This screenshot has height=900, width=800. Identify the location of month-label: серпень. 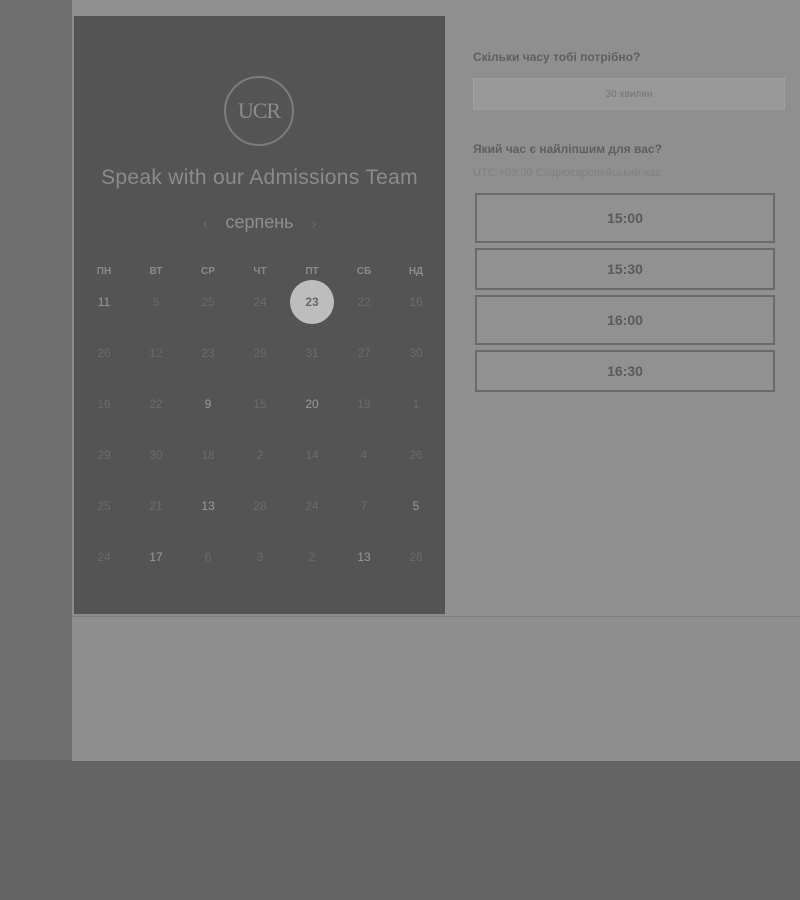
(259, 222).